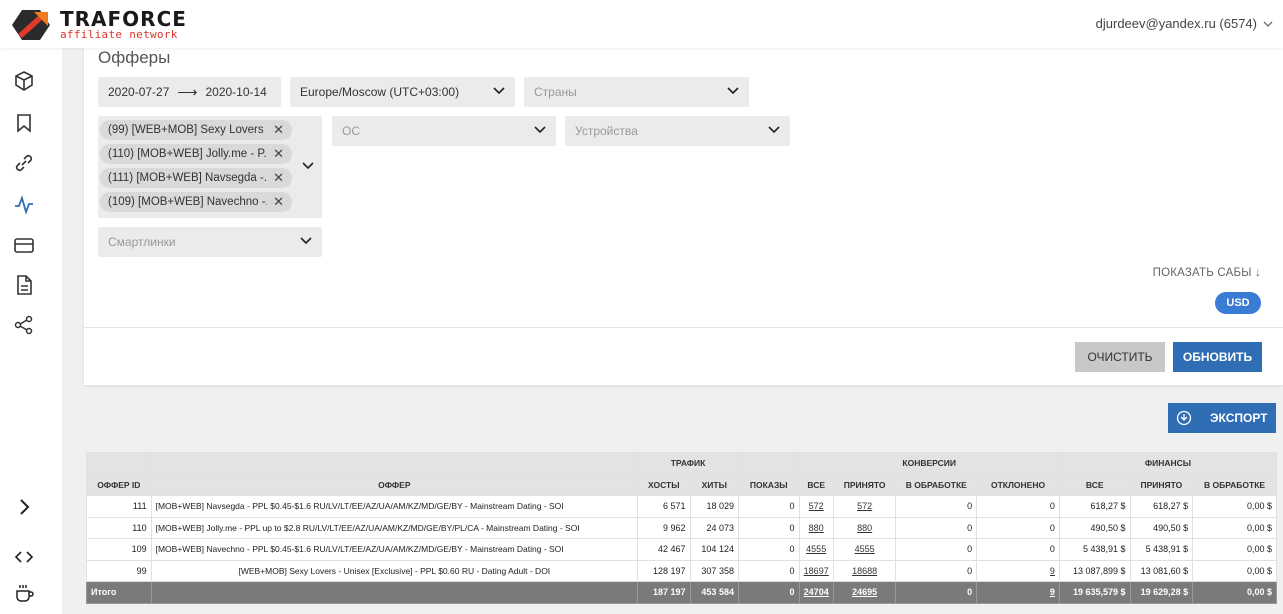 This screenshot has height=614, width=1283. I want to click on table-group-header: ТРАФИК КОНВЕРСИИ ФИНАНСЫ, so click(682, 463).